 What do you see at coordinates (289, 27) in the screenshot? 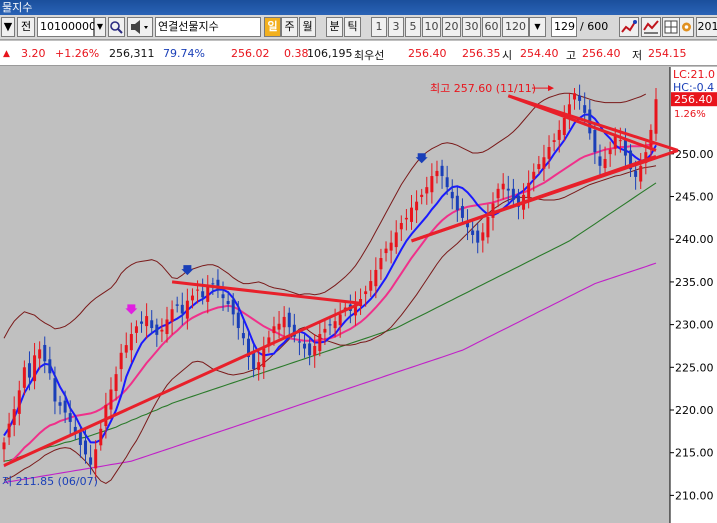
I see `period-button-1: 주` at bounding box center [289, 27].